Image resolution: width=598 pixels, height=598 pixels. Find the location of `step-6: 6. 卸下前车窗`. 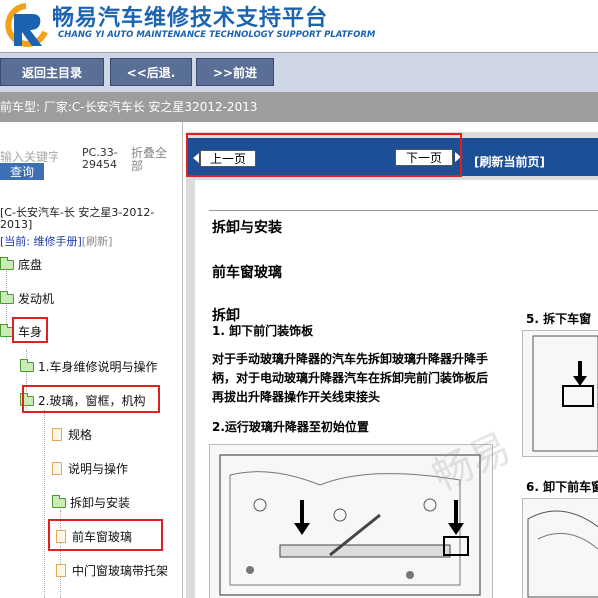

step-6: 6. 卸下前车窗 is located at coordinates (562, 487).